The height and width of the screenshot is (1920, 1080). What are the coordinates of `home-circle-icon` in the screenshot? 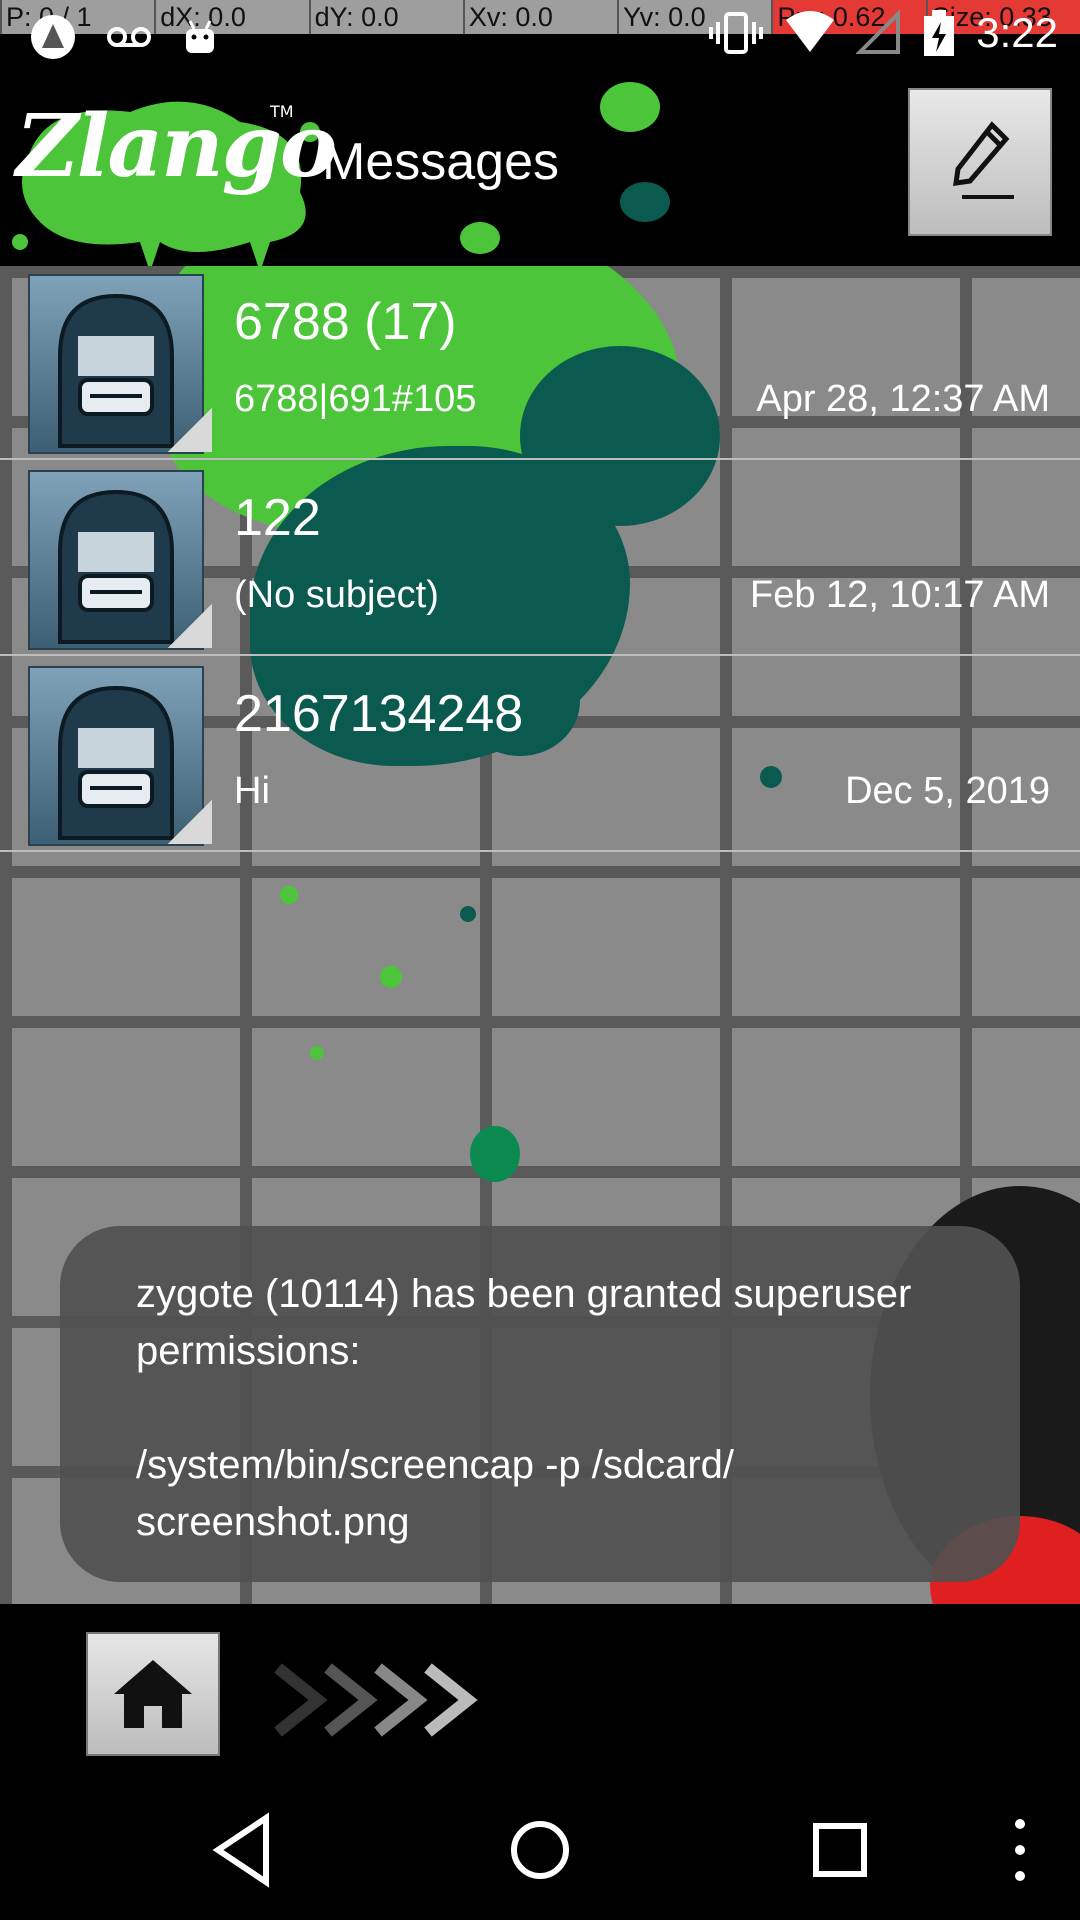 It's located at (540, 1850).